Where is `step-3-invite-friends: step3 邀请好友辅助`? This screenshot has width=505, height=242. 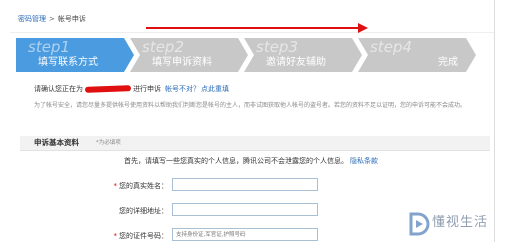 step-3-invite-friends: step3 邀请好友辅助 is located at coordinates (303, 55).